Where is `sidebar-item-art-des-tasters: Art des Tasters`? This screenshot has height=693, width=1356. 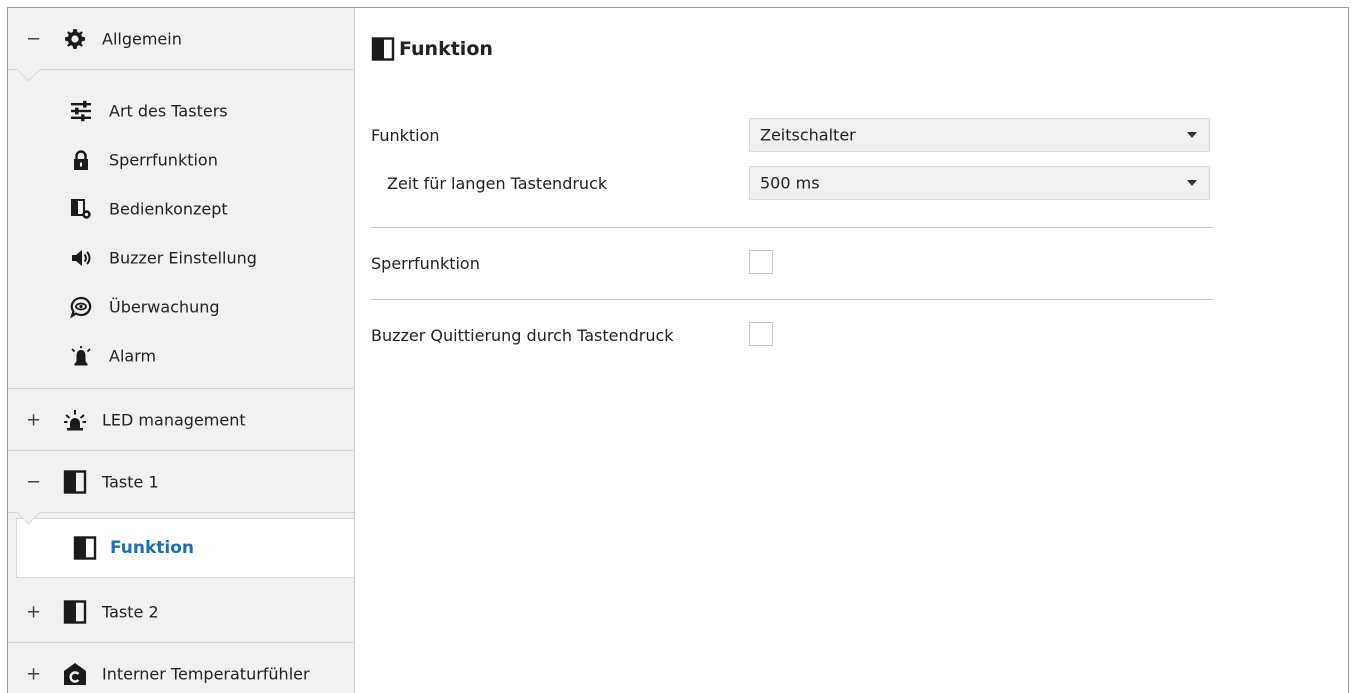 sidebar-item-art-des-tasters: Art des Tasters is located at coordinates (181, 111).